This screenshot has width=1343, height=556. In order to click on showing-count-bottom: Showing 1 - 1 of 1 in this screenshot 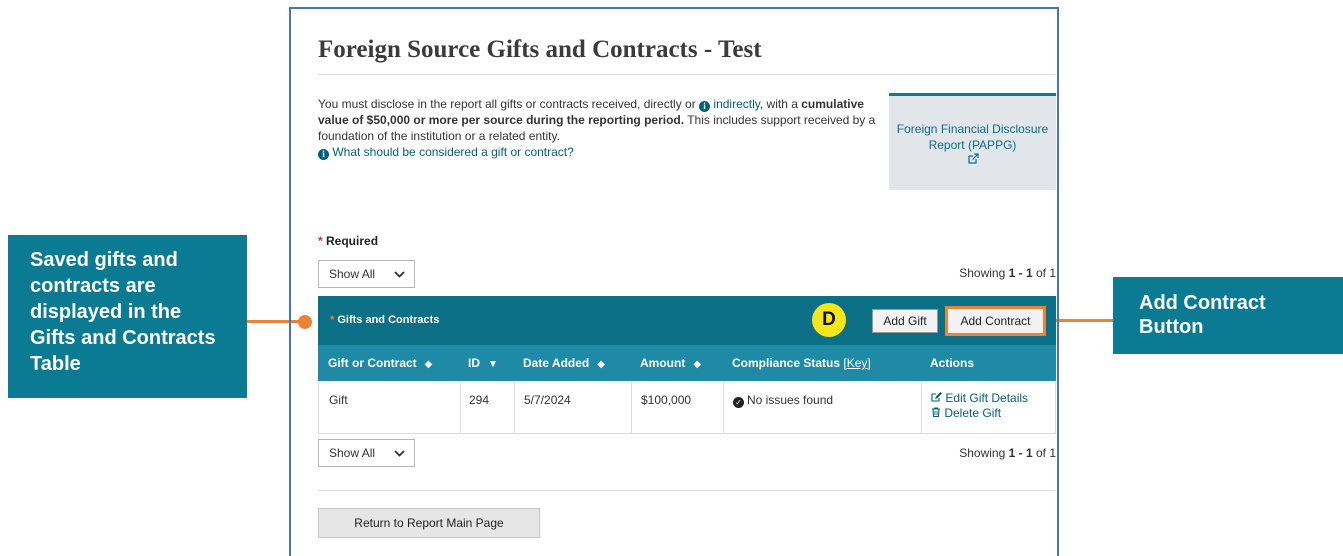, I will do `click(1003, 453)`.